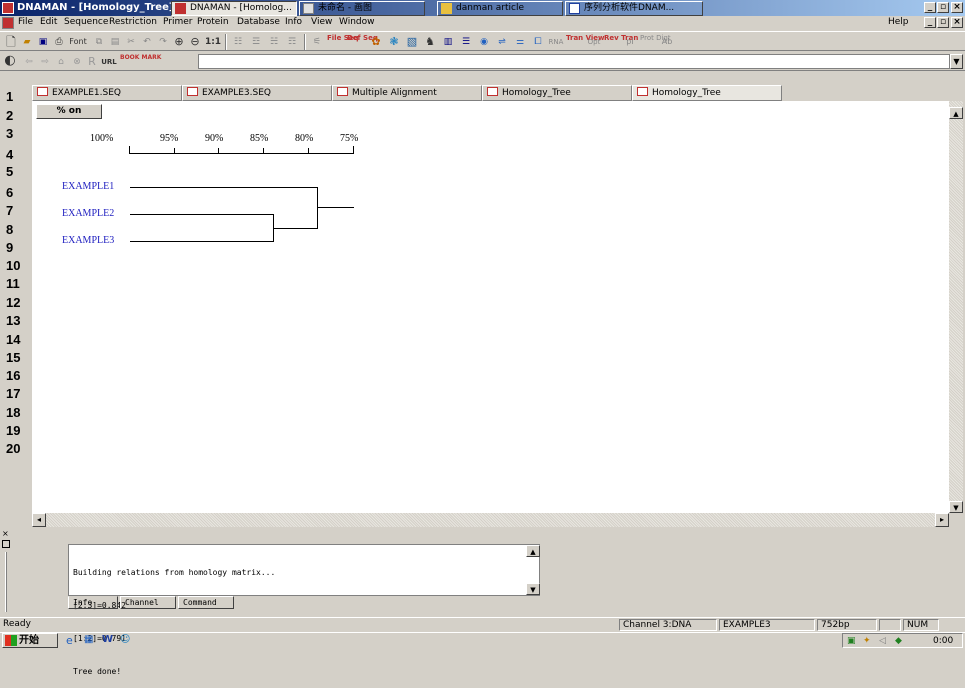  What do you see at coordinates (556, 42) in the screenshot?
I see `rna-button: RNA` at bounding box center [556, 42].